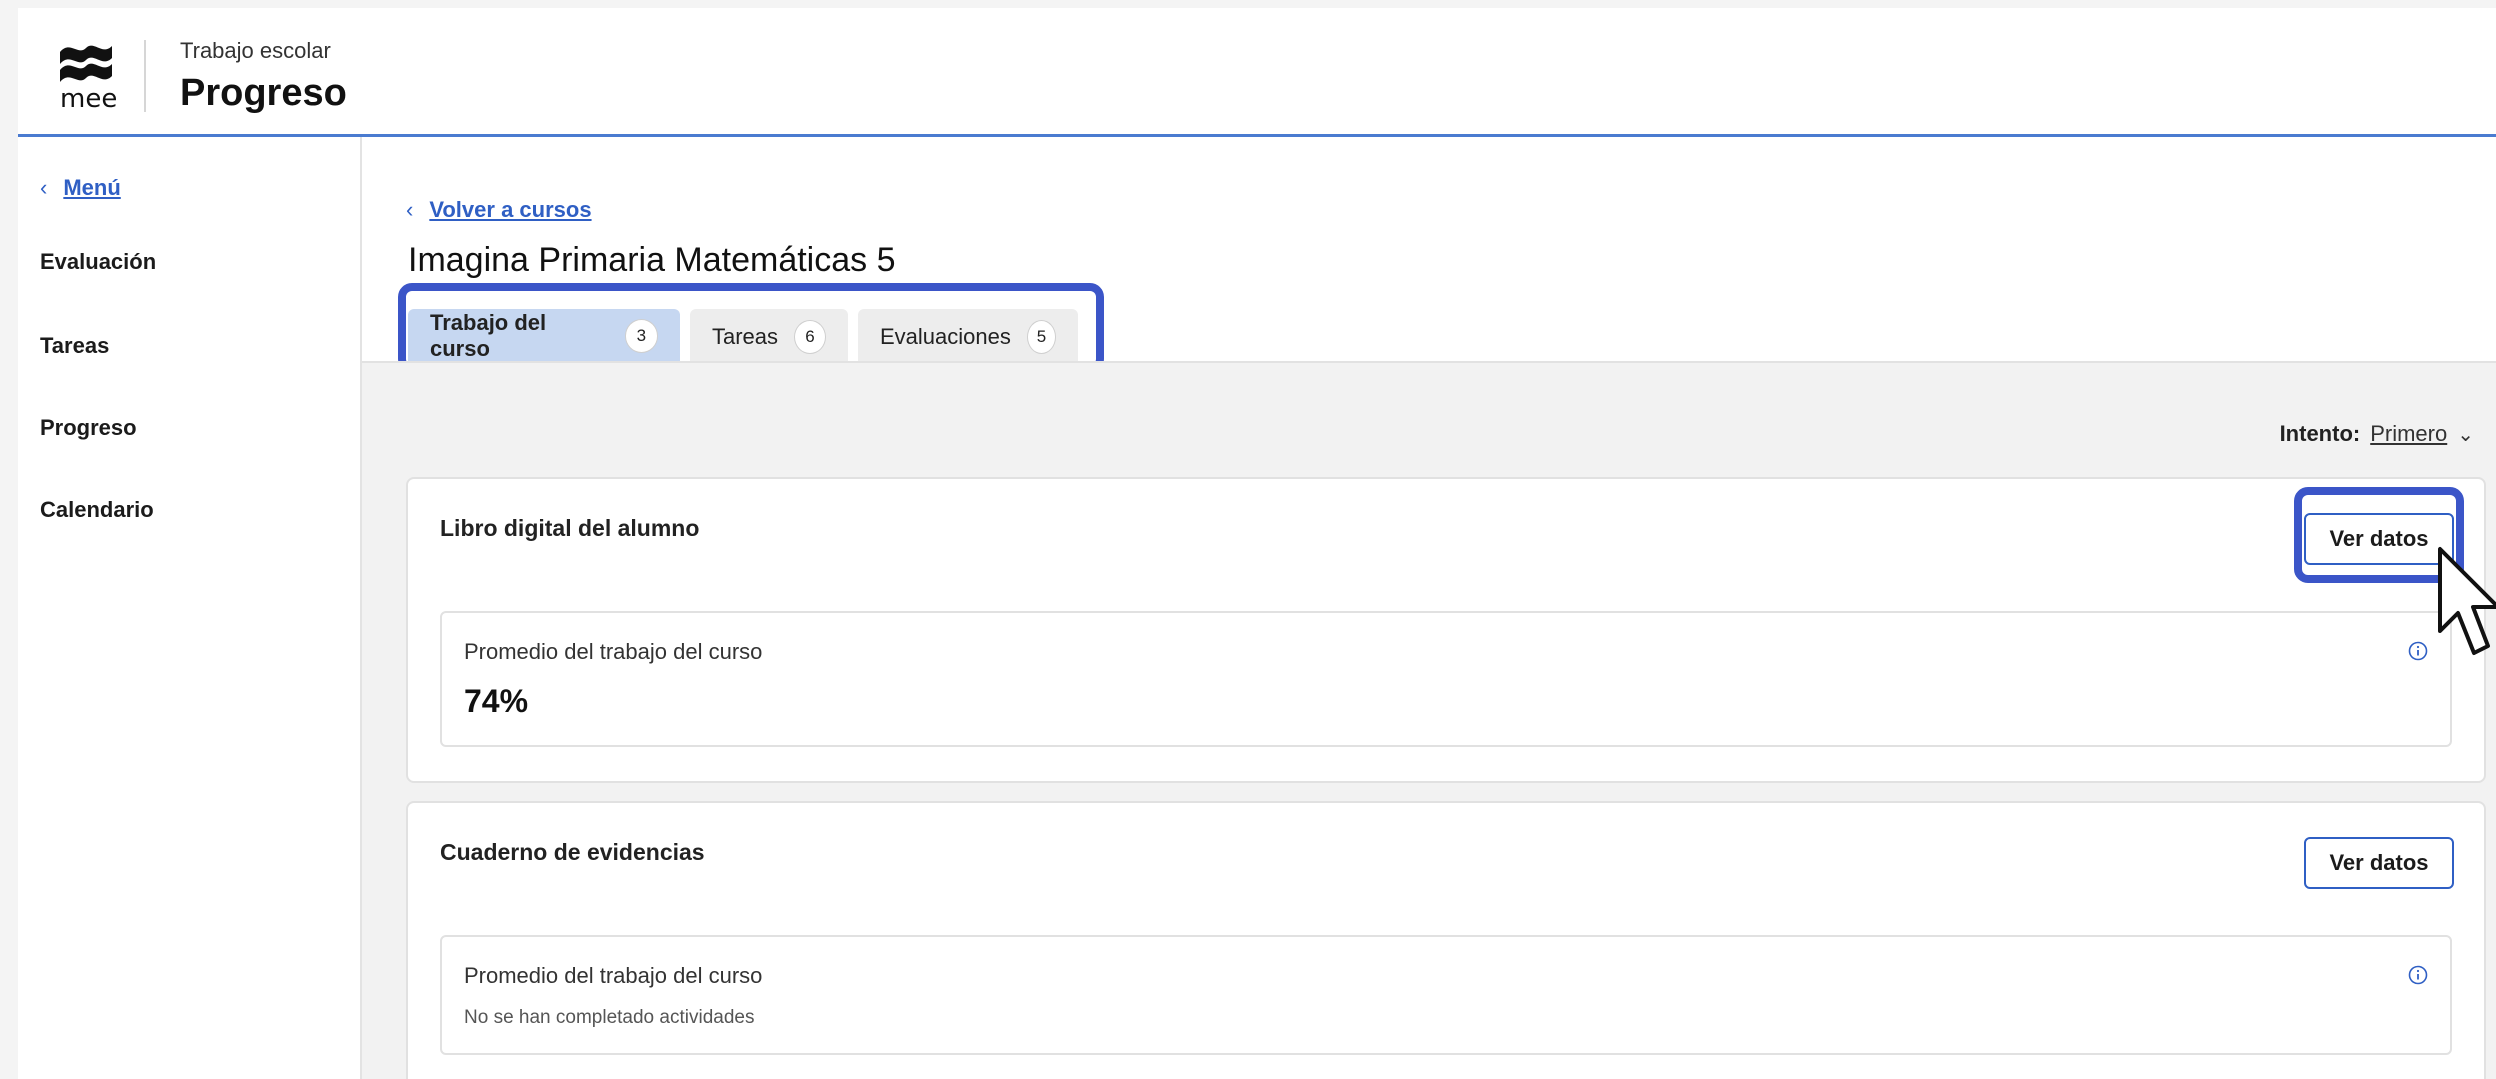 The image size is (2496, 1079). I want to click on header-subtitle: Trabajo escolar, so click(255, 50).